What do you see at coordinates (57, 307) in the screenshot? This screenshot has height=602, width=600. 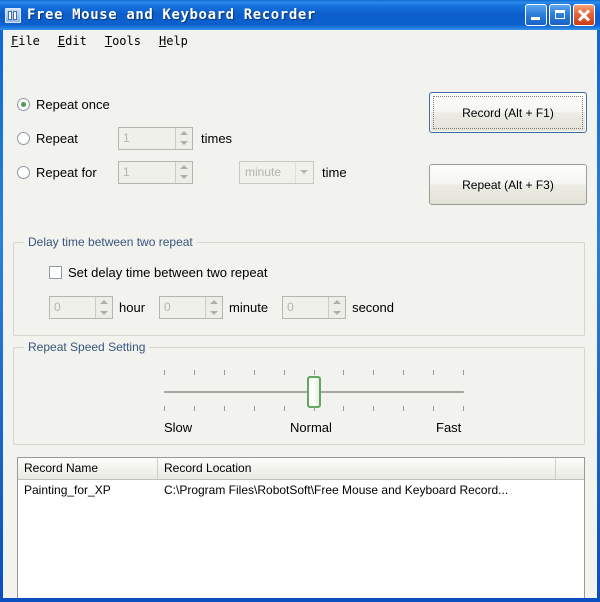 I see `delay-hour-value: 0` at bounding box center [57, 307].